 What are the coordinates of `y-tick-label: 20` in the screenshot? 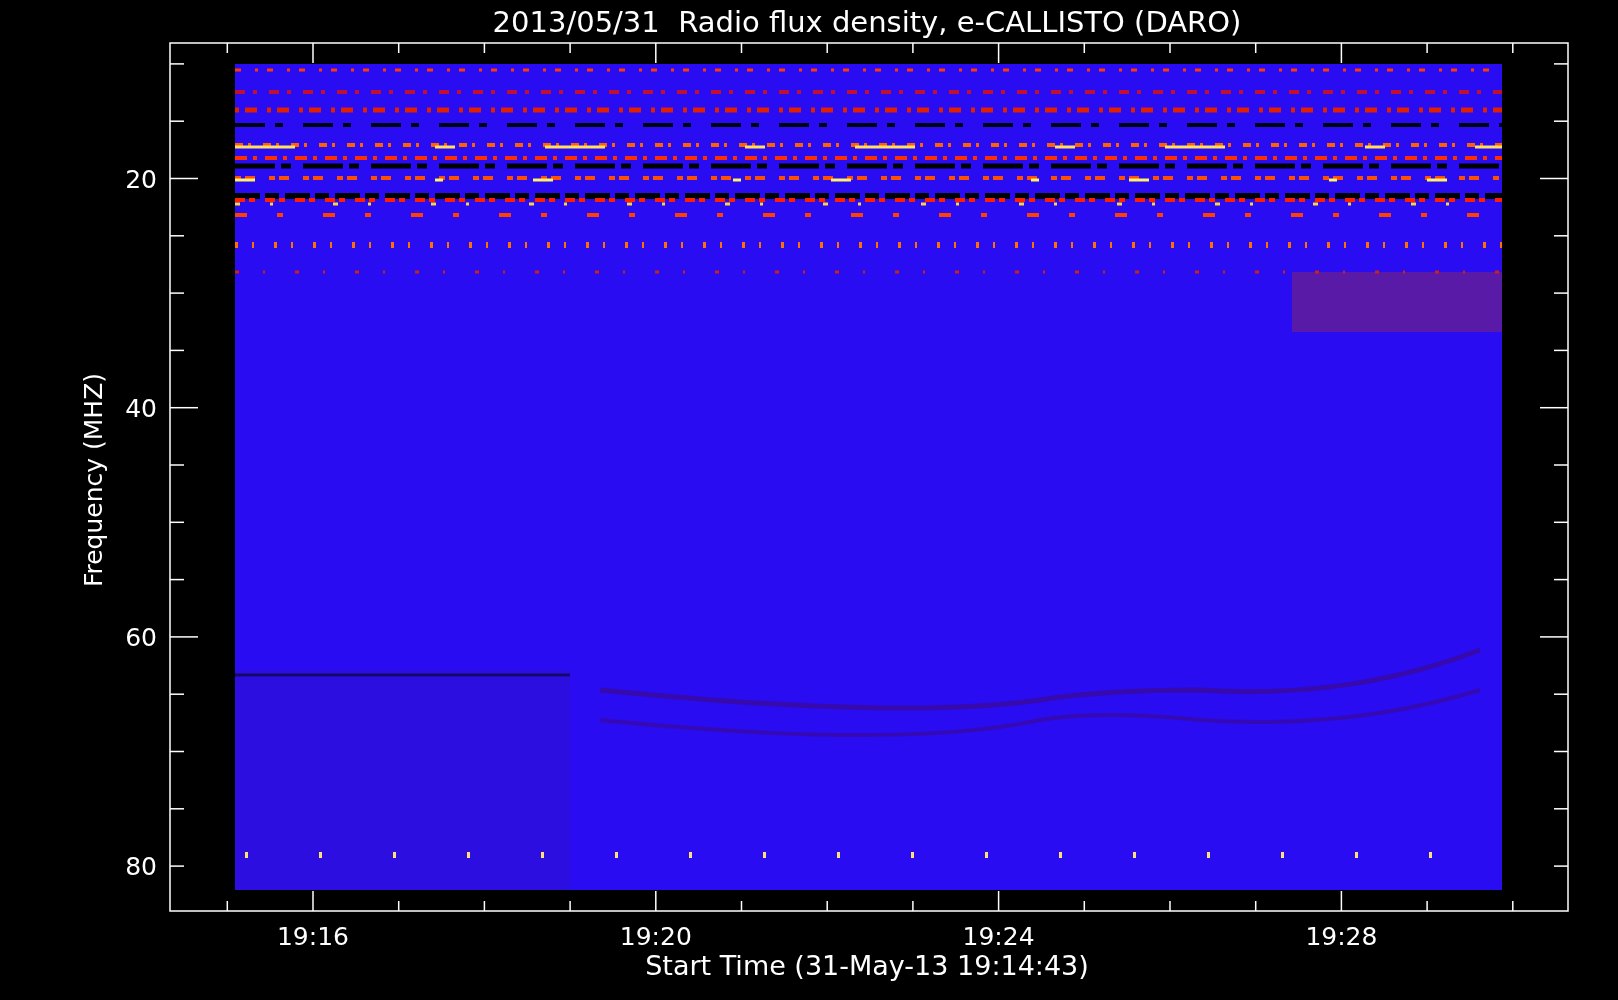 It's located at (141, 179).